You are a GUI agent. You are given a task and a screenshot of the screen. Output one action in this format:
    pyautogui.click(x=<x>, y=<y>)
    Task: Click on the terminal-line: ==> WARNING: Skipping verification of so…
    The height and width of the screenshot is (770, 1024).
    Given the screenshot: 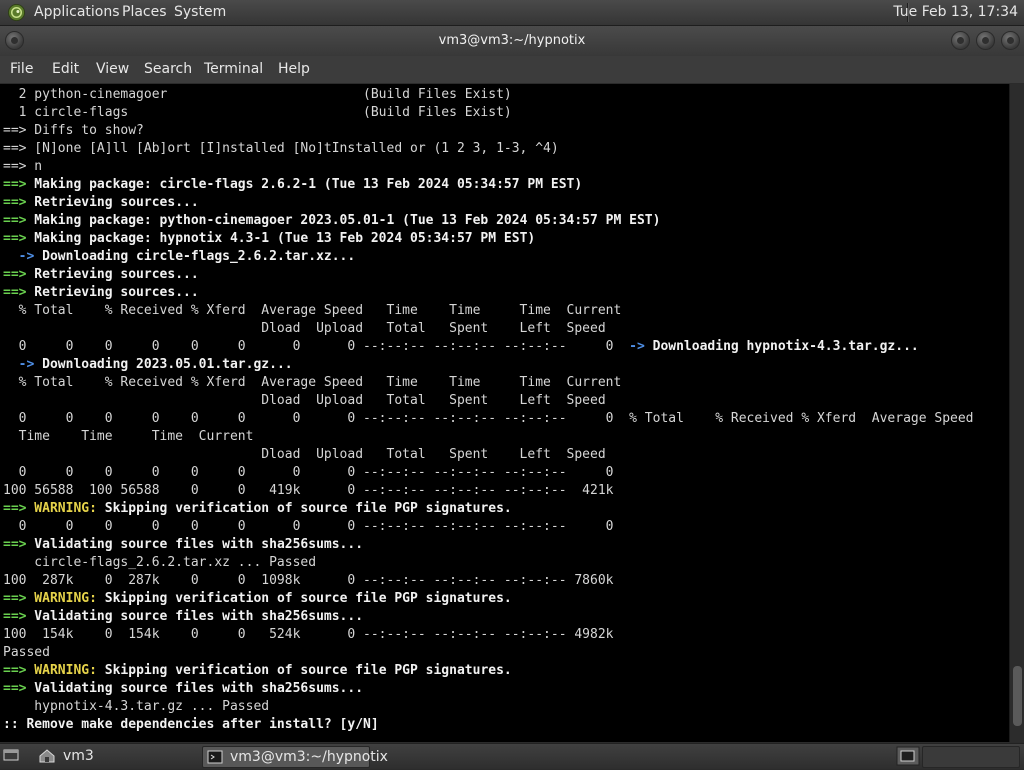 What is the action you would take?
    pyautogui.click(x=488, y=509)
    